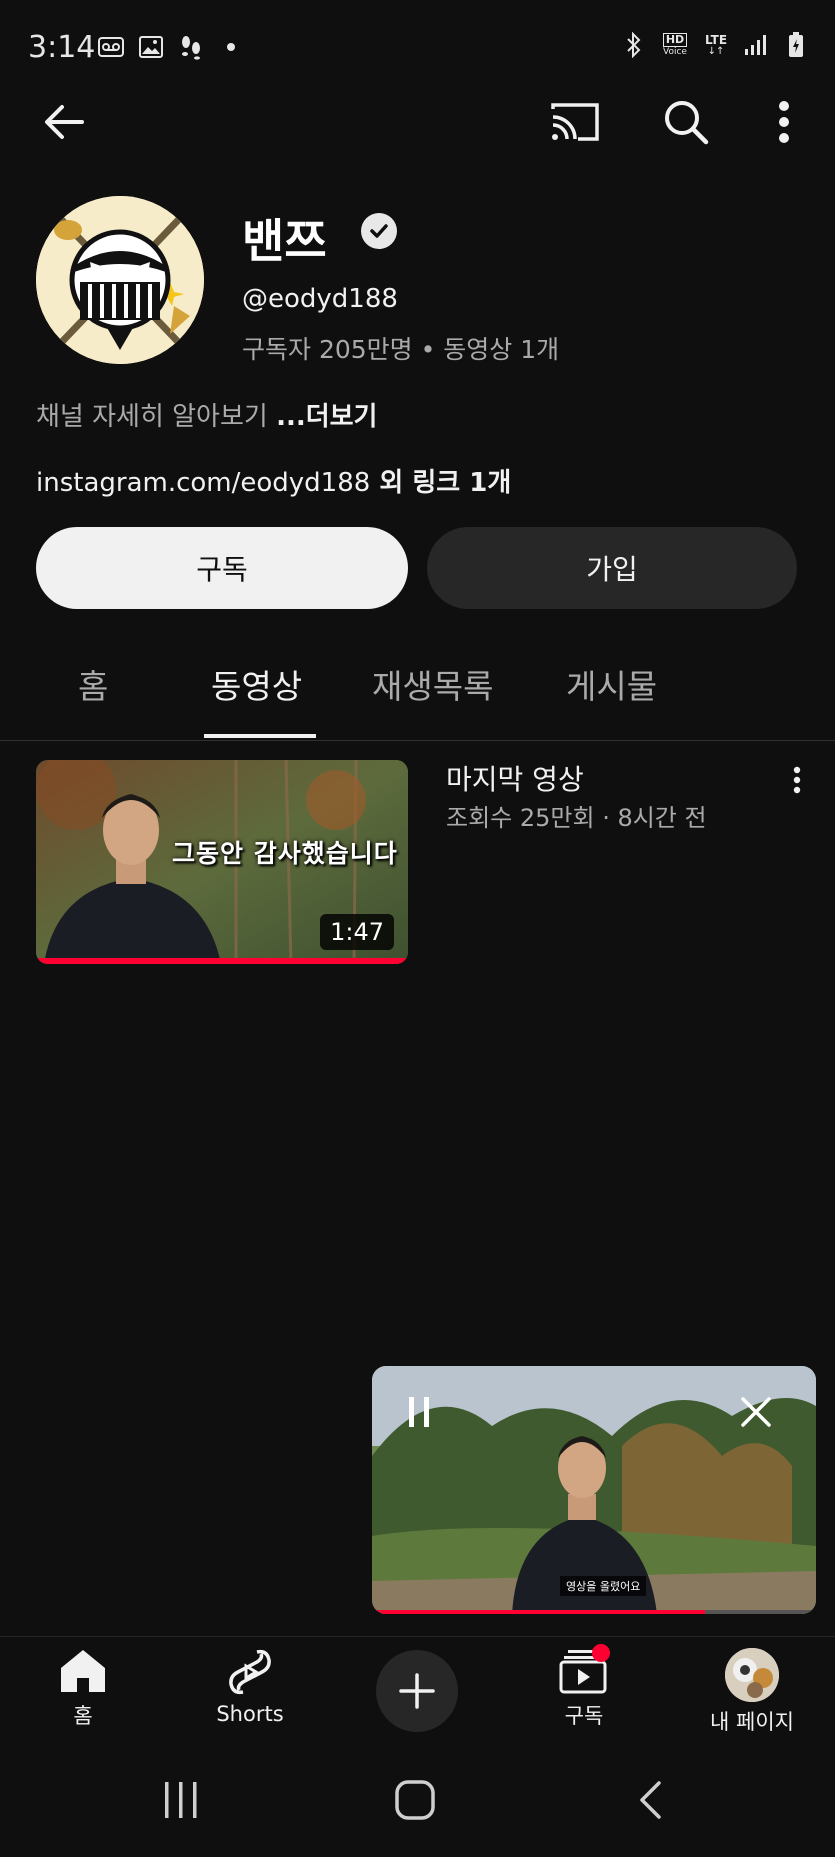 The image size is (835, 1857). I want to click on video-title: 마지막 영상, so click(515, 778).